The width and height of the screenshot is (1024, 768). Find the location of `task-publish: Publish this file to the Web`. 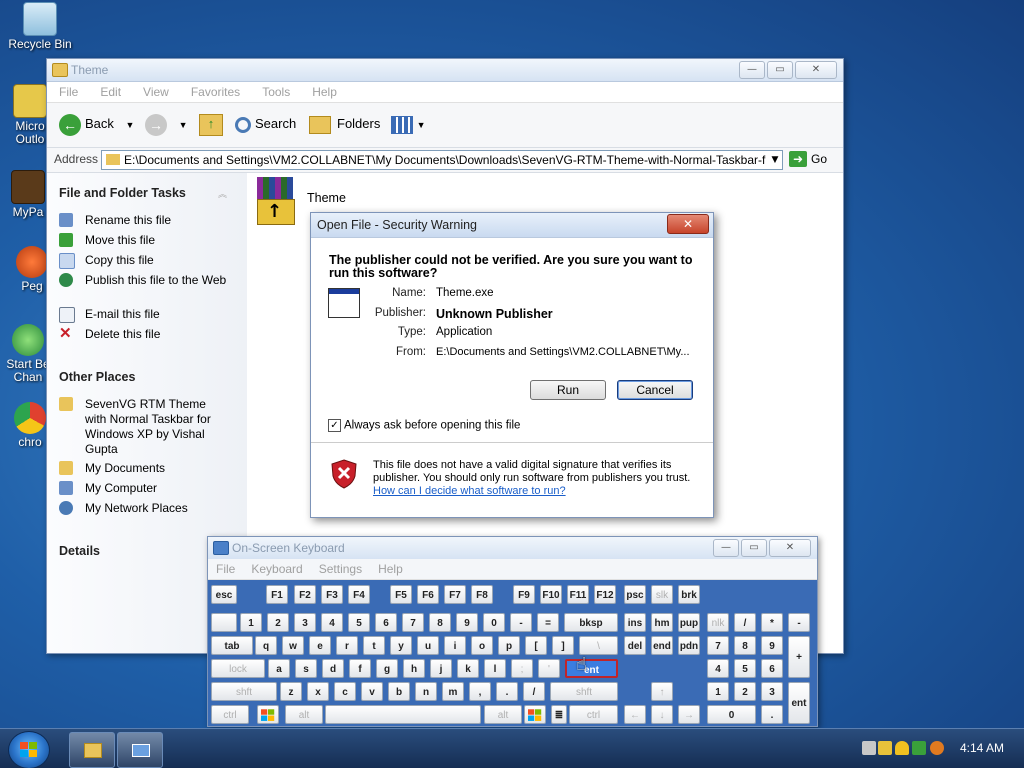

task-publish: Publish this file to the Web is located at coordinates (149, 280).